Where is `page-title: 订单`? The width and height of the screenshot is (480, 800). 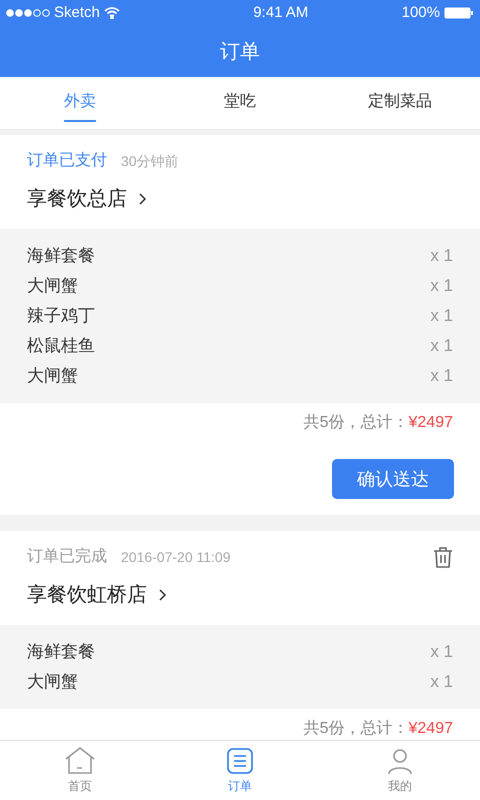
page-title: 订单 is located at coordinates (240, 52).